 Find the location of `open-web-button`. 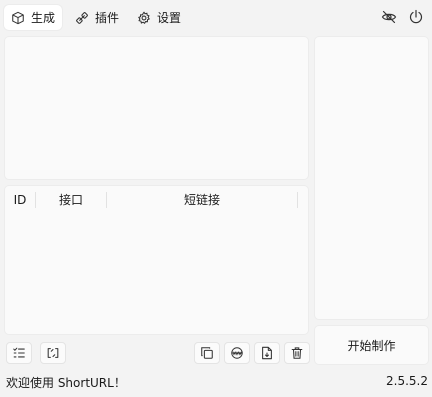

open-web-button is located at coordinates (237, 353).